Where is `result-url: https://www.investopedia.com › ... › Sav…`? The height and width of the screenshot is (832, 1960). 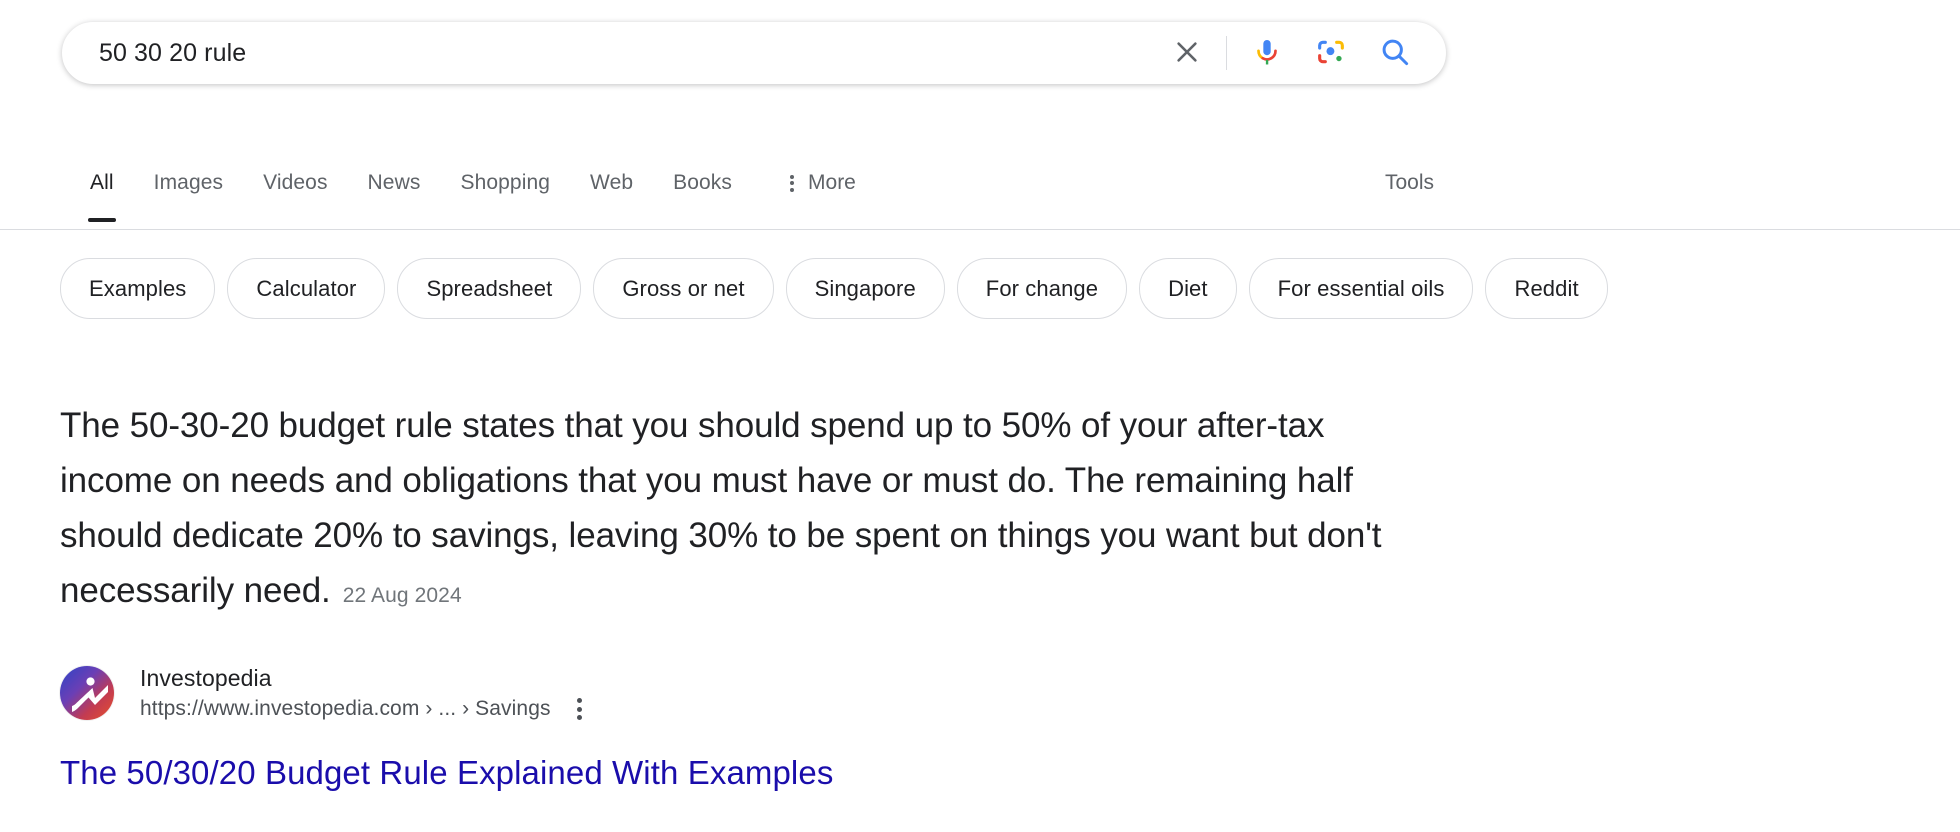
result-url: https://www.investopedia.com › ... › Sav… is located at coordinates (345, 709).